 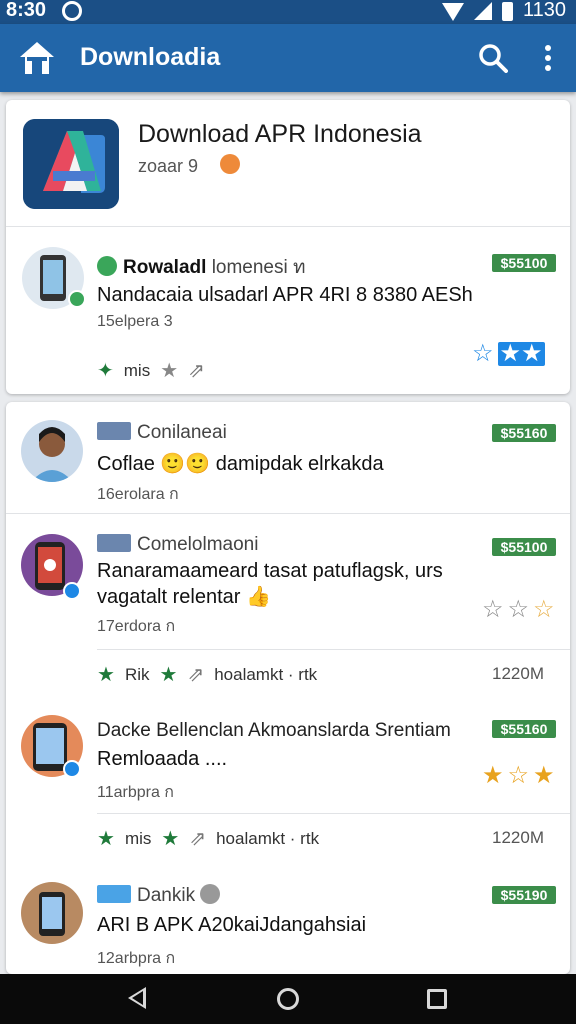 I want to click on app-logo-icon, so click(x=71, y=164).